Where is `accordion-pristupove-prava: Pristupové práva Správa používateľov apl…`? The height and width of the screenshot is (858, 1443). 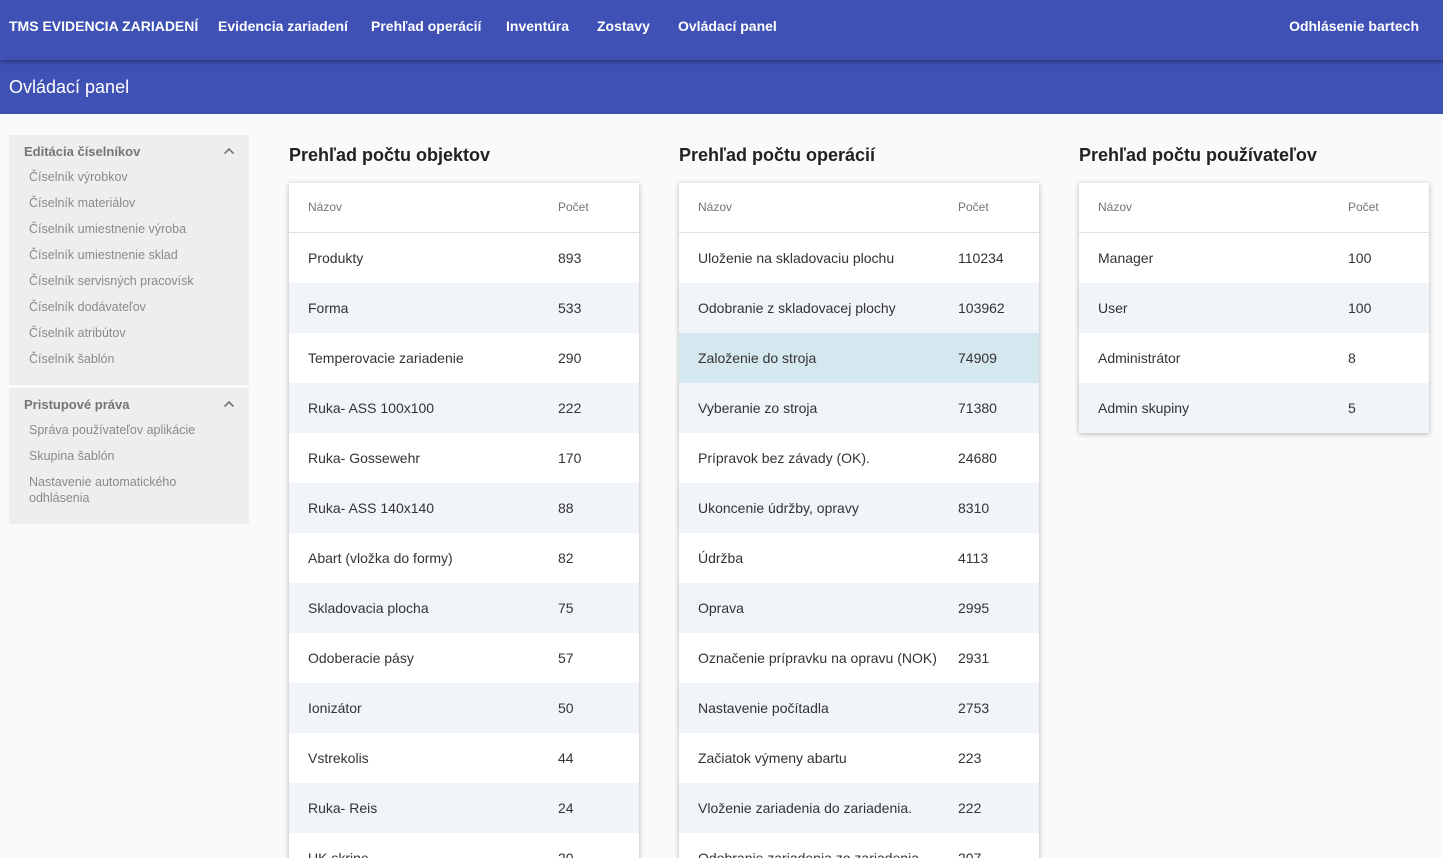 accordion-pristupove-prava: Pristupové práva Správa používateľov apl… is located at coordinates (129, 456).